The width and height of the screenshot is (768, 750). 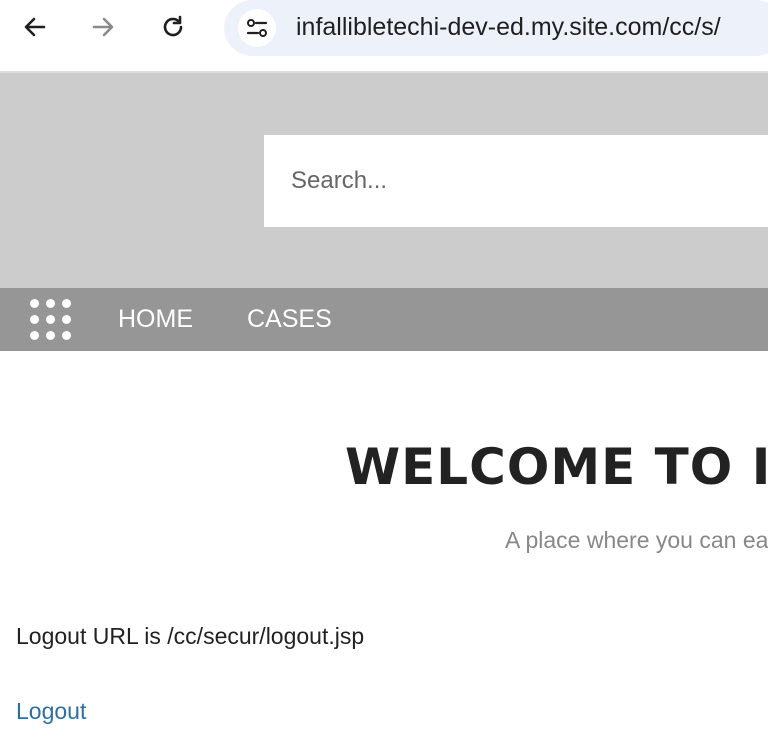 What do you see at coordinates (190, 636) in the screenshot?
I see `logout-url-text: Logout URL is /cc/secur/logout.jsp` at bounding box center [190, 636].